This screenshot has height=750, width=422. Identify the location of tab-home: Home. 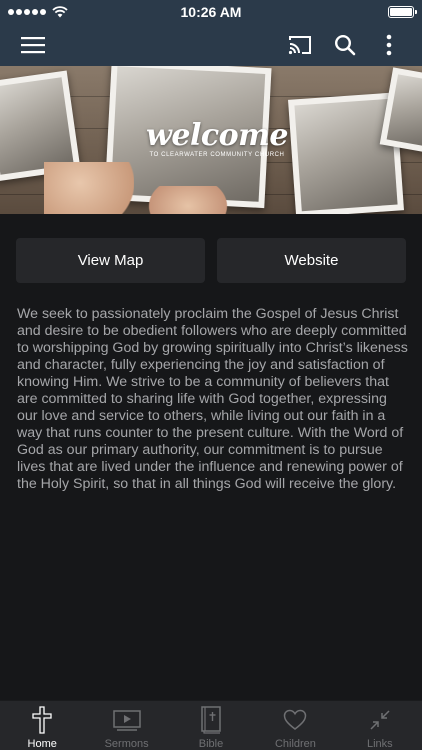
(42, 725).